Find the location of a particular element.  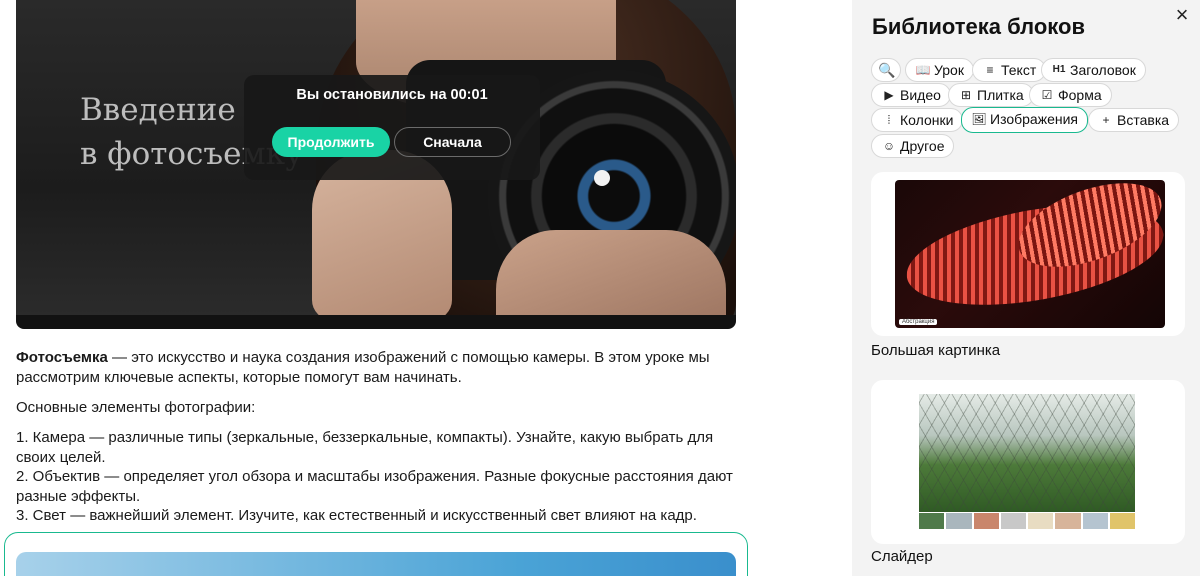

chip-label: Форма is located at coordinates (1080, 95).